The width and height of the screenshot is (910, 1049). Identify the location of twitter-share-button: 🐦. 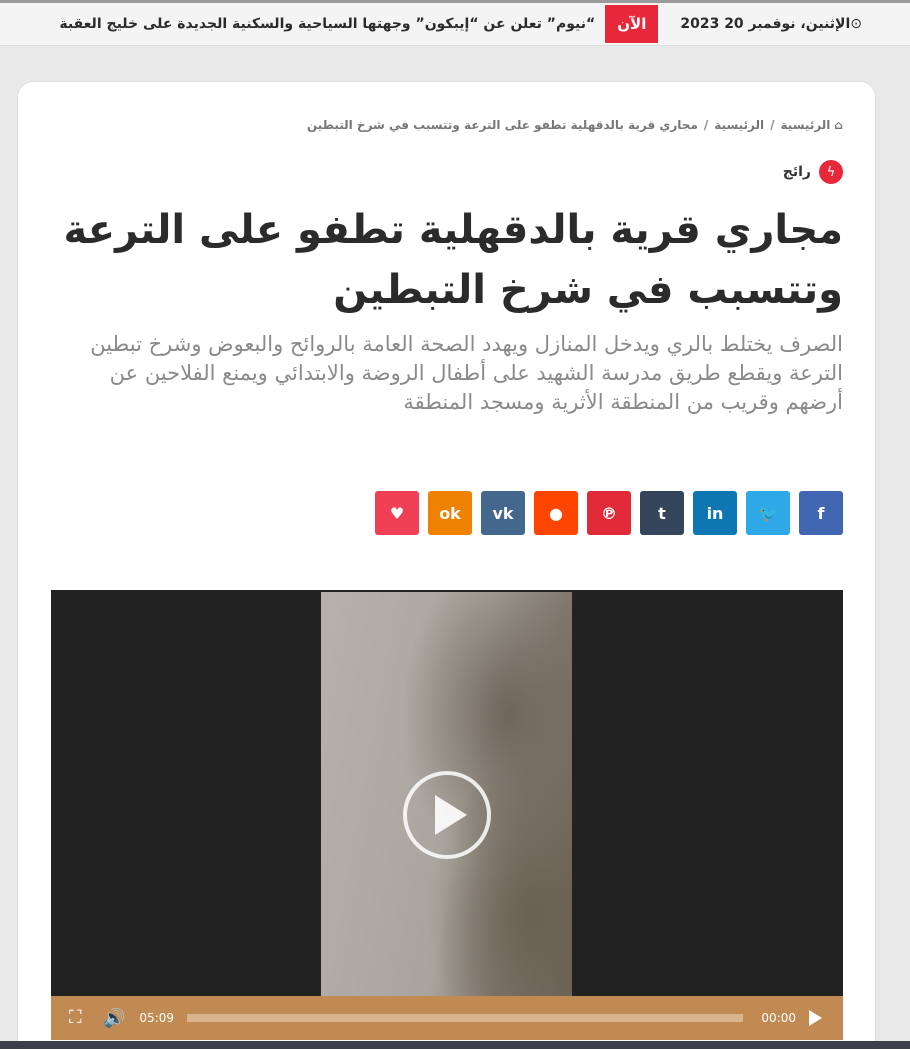
(768, 513).